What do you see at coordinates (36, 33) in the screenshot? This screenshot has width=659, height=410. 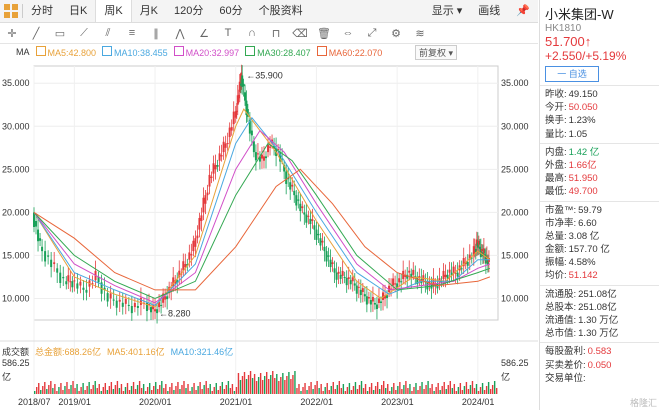 I see `line-tool-icon: ╱` at bounding box center [36, 33].